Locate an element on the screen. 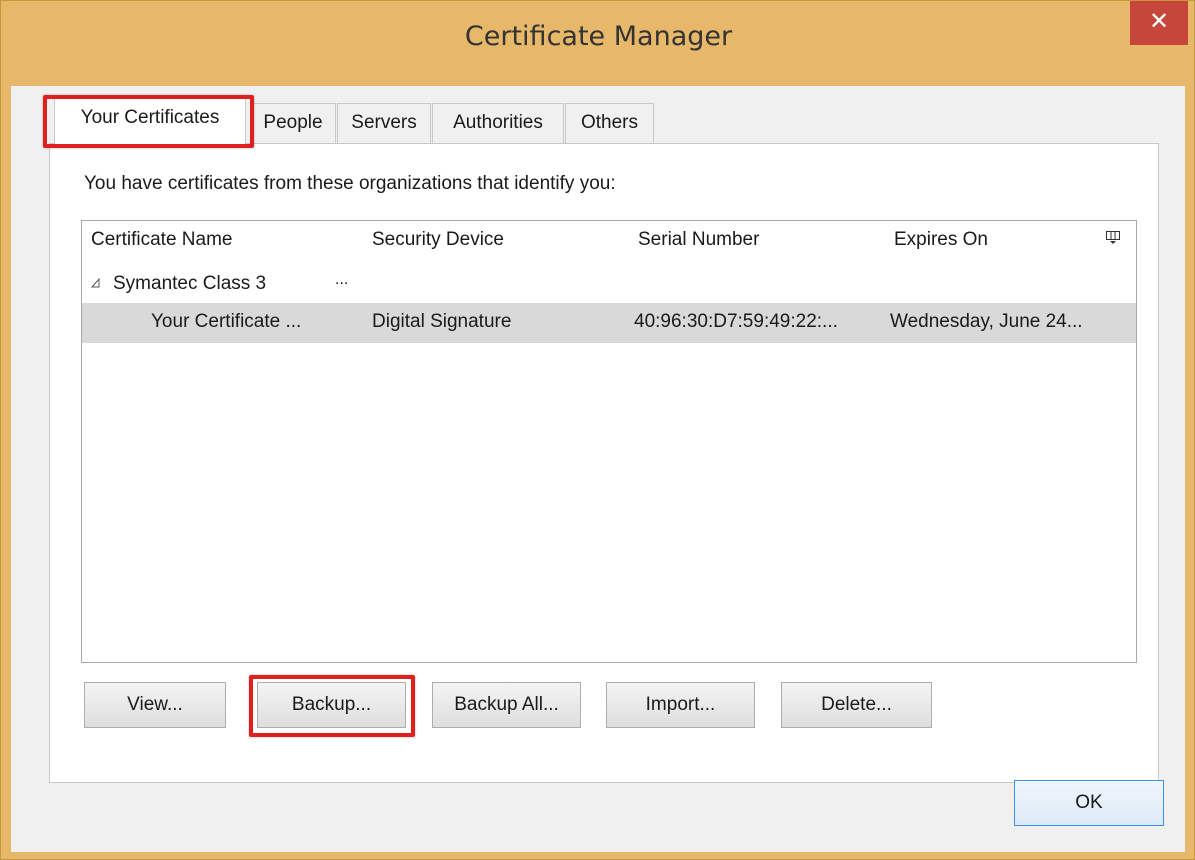 The image size is (1195, 860). tab-others: Others is located at coordinates (609, 123).